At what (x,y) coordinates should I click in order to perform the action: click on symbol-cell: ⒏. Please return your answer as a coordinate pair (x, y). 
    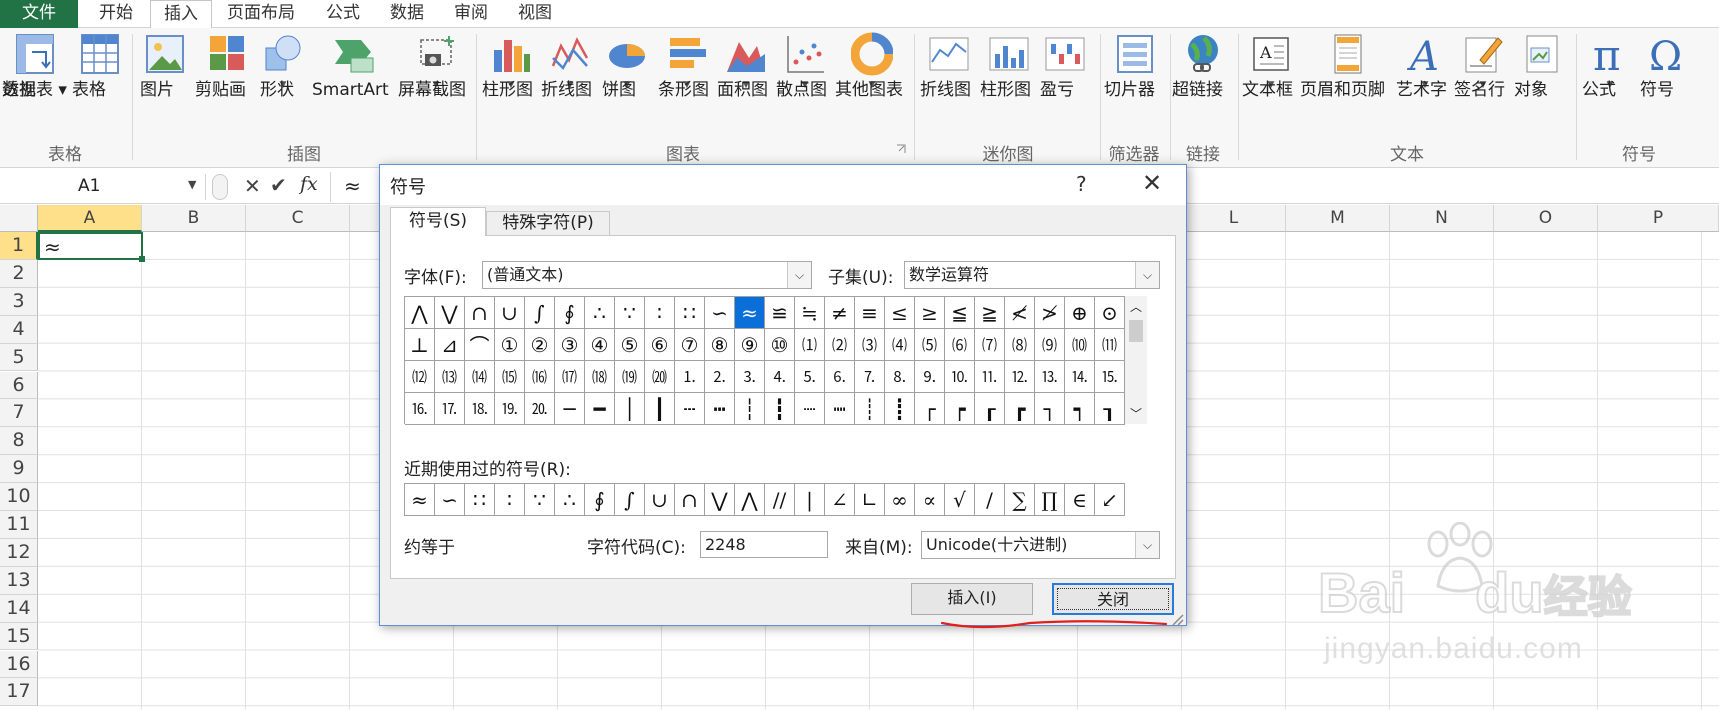
    Looking at the image, I should click on (900, 377).